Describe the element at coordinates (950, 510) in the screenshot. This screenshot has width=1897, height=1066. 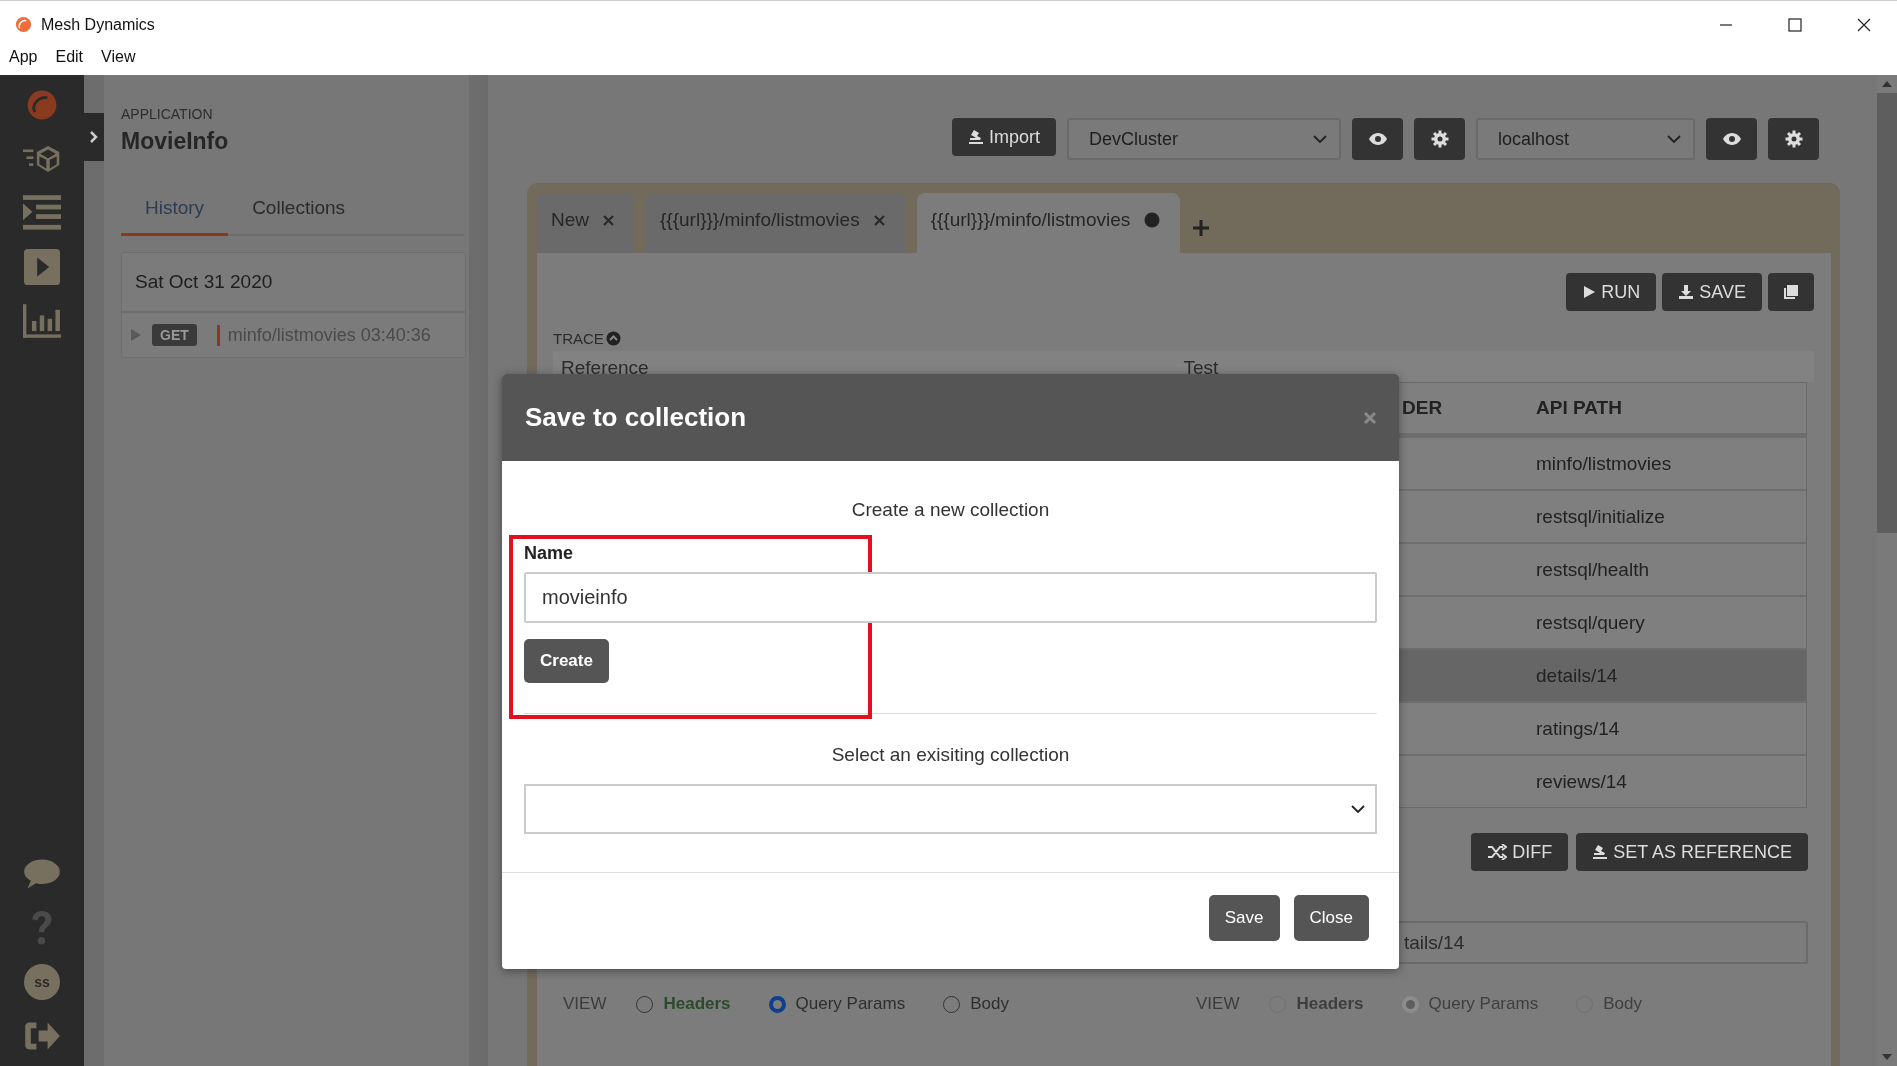
I see `section-heading: Create a new collection` at that location.